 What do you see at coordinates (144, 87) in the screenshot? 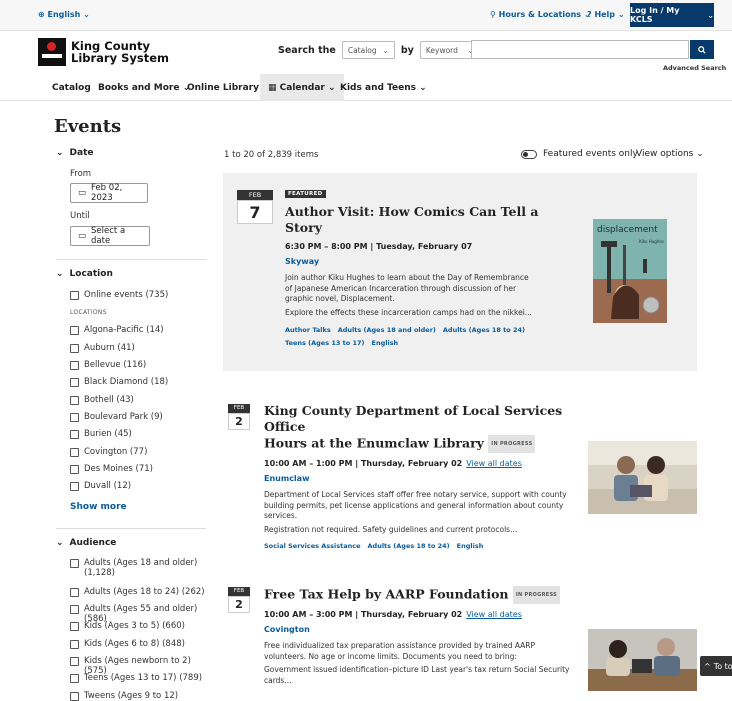
I see `nav-books-and-more: Books and More ⌄` at bounding box center [144, 87].